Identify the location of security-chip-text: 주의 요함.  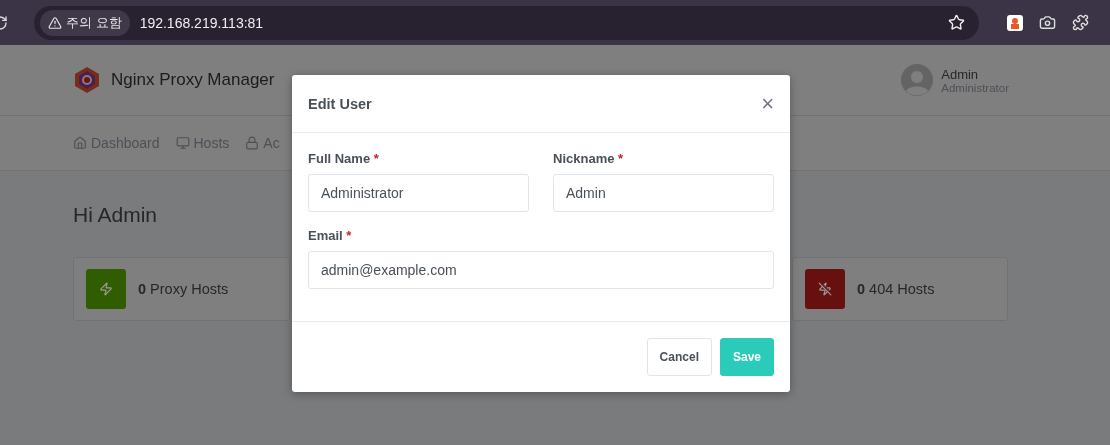
(94, 22).